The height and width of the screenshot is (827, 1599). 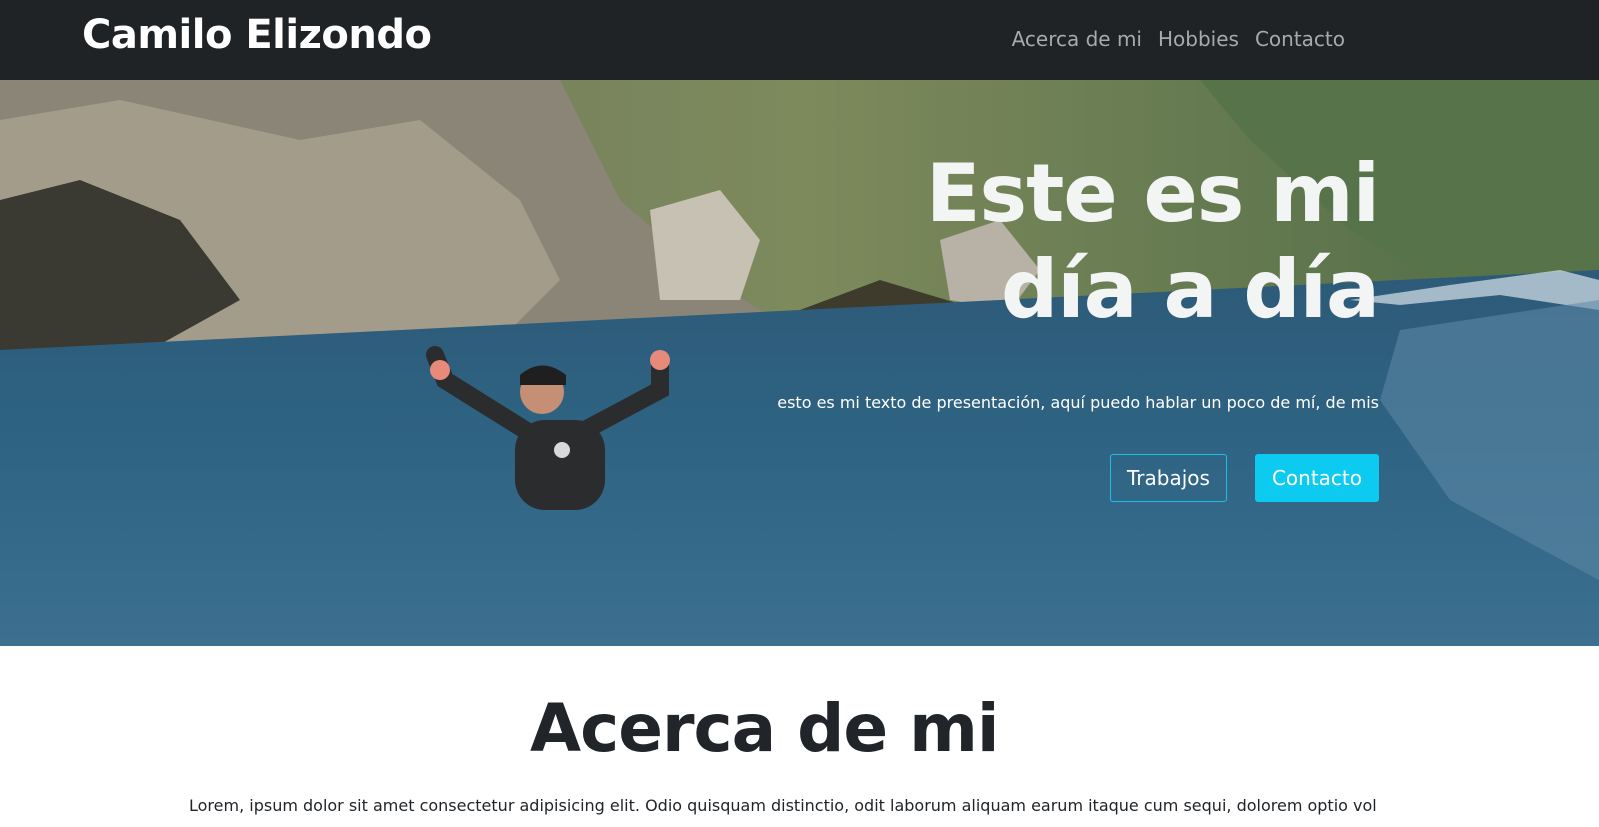 What do you see at coordinates (1316, 478) in the screenshot?
I see `contacto-button: Contacto` at bounding box center [1316, 478].